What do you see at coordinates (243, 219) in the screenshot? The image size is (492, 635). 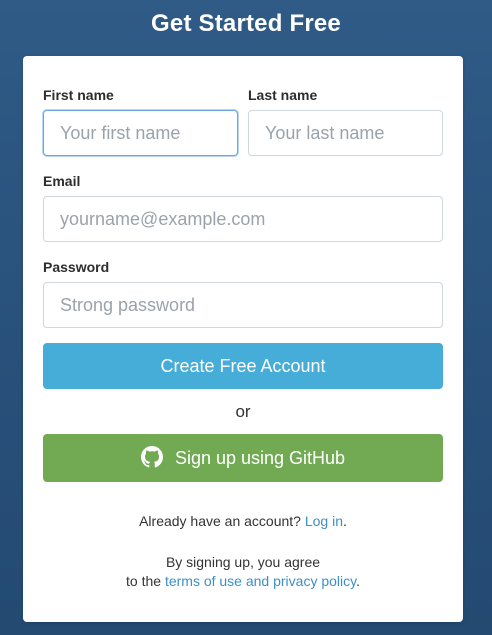 I see `email-field` at bounding box center [243, 219].